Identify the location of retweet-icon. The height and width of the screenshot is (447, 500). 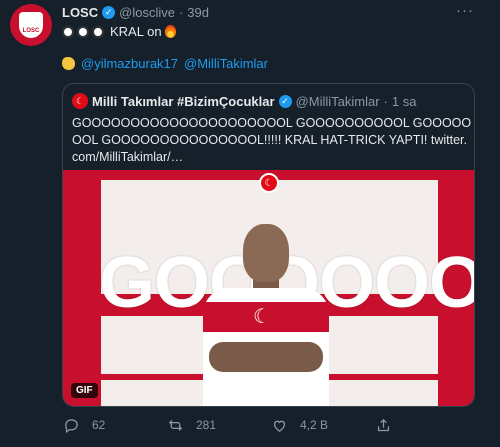
(175, 425).